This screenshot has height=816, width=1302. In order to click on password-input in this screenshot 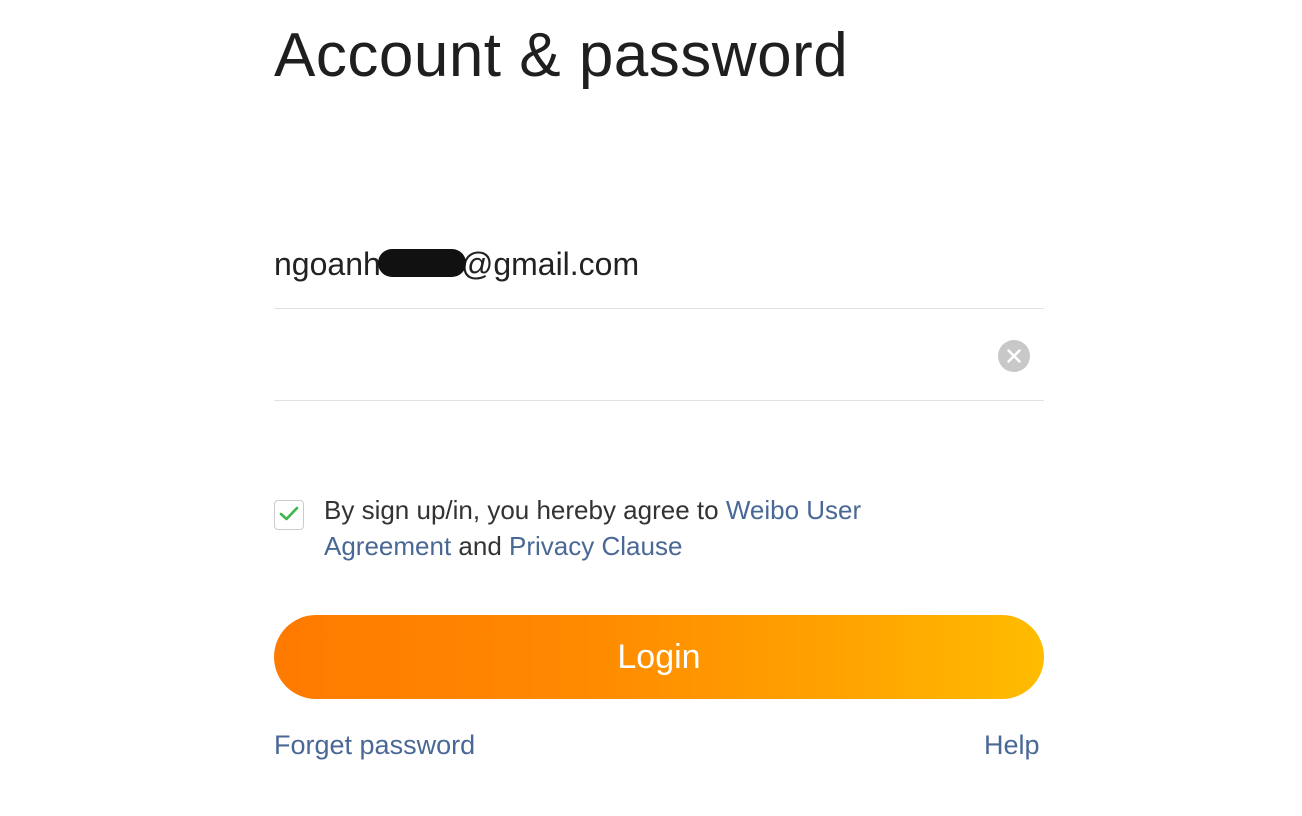, I will do `click(624, 355)`.